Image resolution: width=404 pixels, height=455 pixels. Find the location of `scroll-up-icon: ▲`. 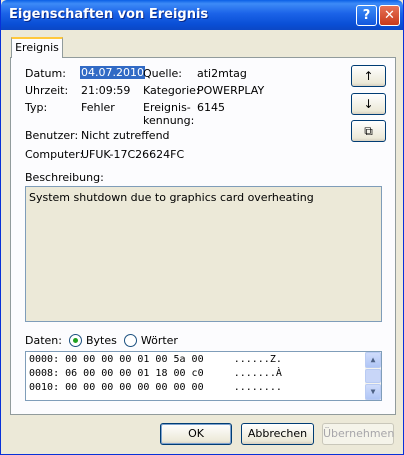

scroll-up-icon: ▲ is located at coordinates (373, 360).